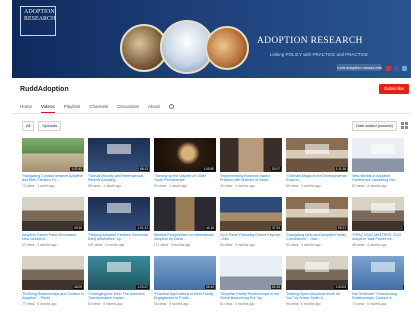 This screenshot has width=411, height=319. I want to click on video-meta: 48 views · 4 months ago, so click(369, 244).